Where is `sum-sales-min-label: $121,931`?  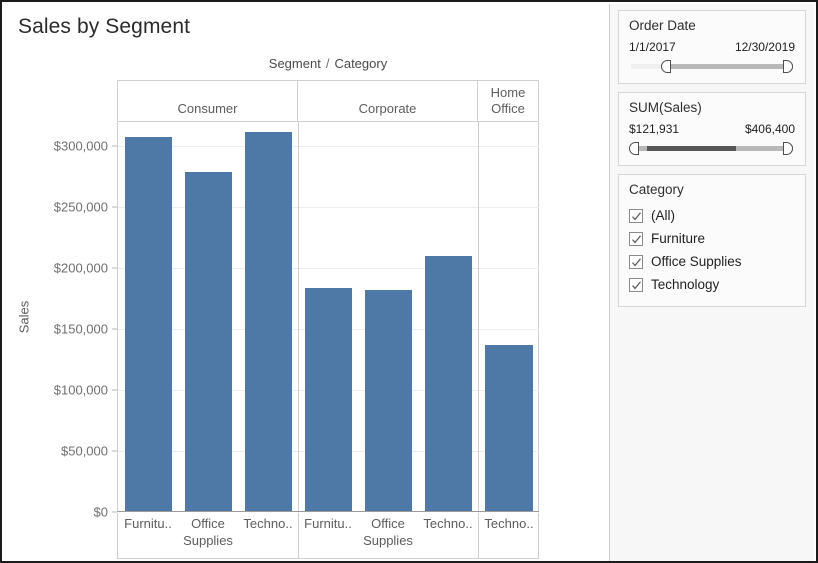
sum-sales-min-label: $121,931 is located at coordinates (654, 129).